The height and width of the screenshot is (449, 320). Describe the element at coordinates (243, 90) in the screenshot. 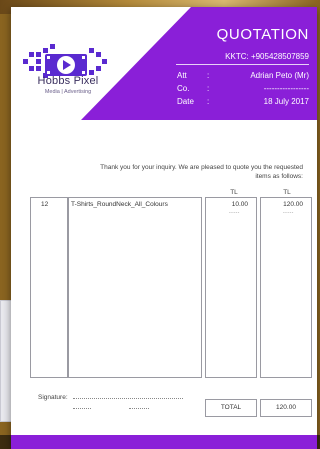

I see `meta-row-company: Co. : -----------------` at that location.